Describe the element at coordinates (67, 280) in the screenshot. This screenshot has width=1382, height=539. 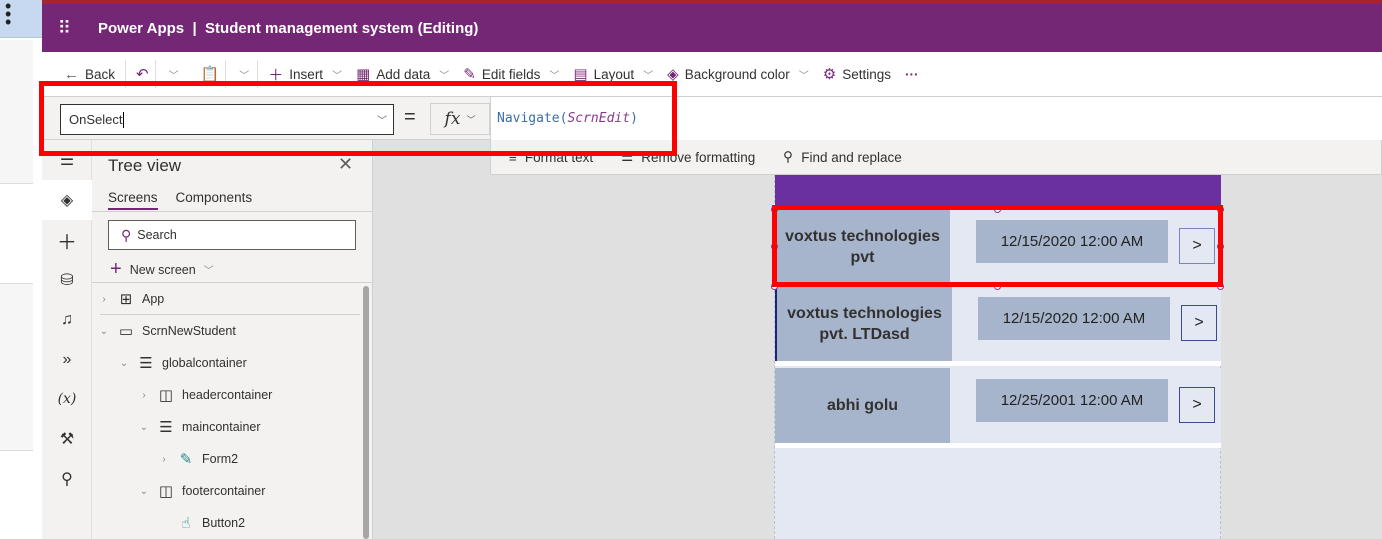
I see `data-icon: ⛁` at that location.